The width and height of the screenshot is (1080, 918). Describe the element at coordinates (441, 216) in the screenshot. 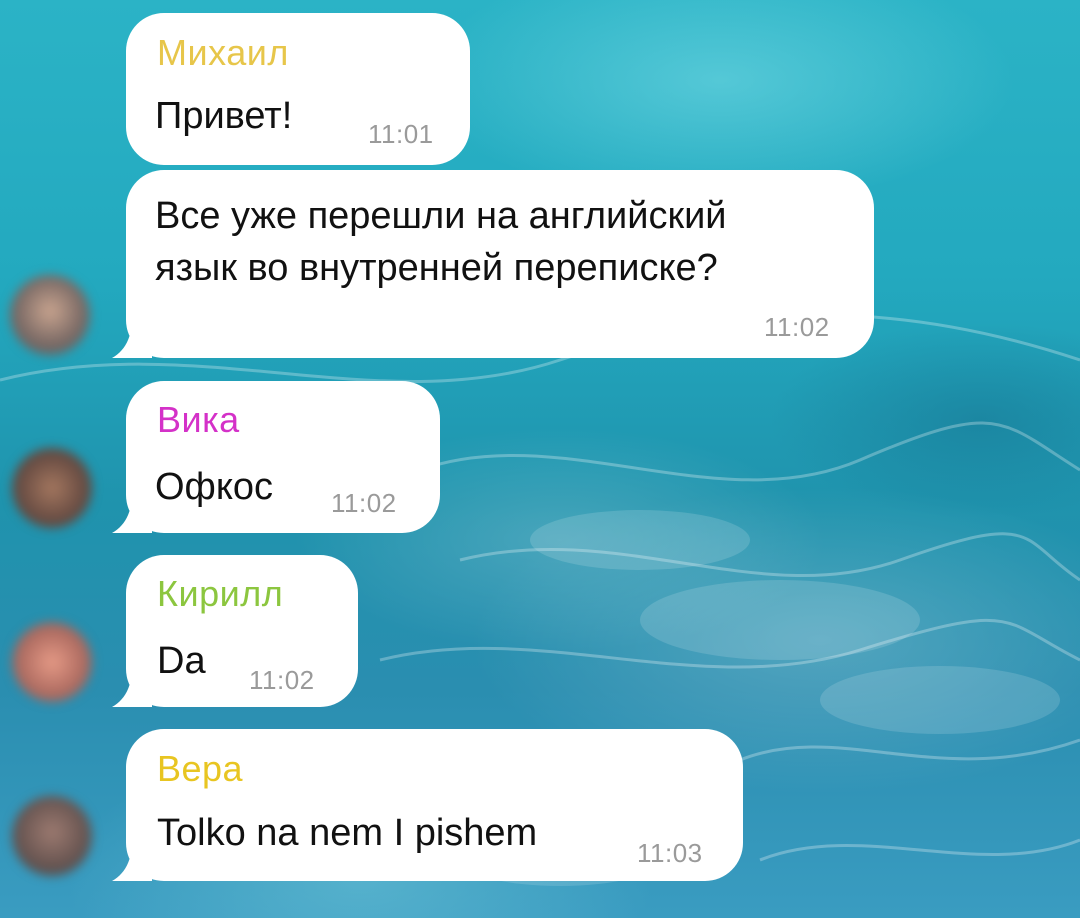

I see `message-text-line1: Все уже перешли на английский` at that location.